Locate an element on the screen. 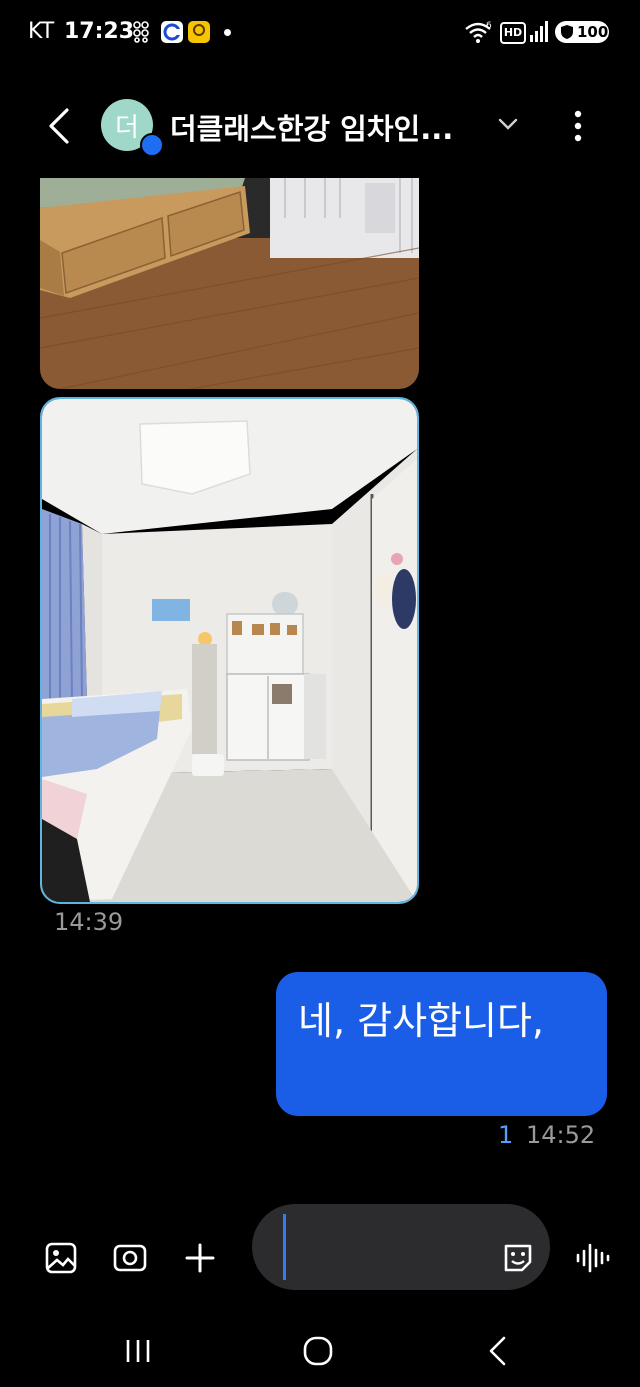  avatar-status-dot is located at coordinates (152, 145).